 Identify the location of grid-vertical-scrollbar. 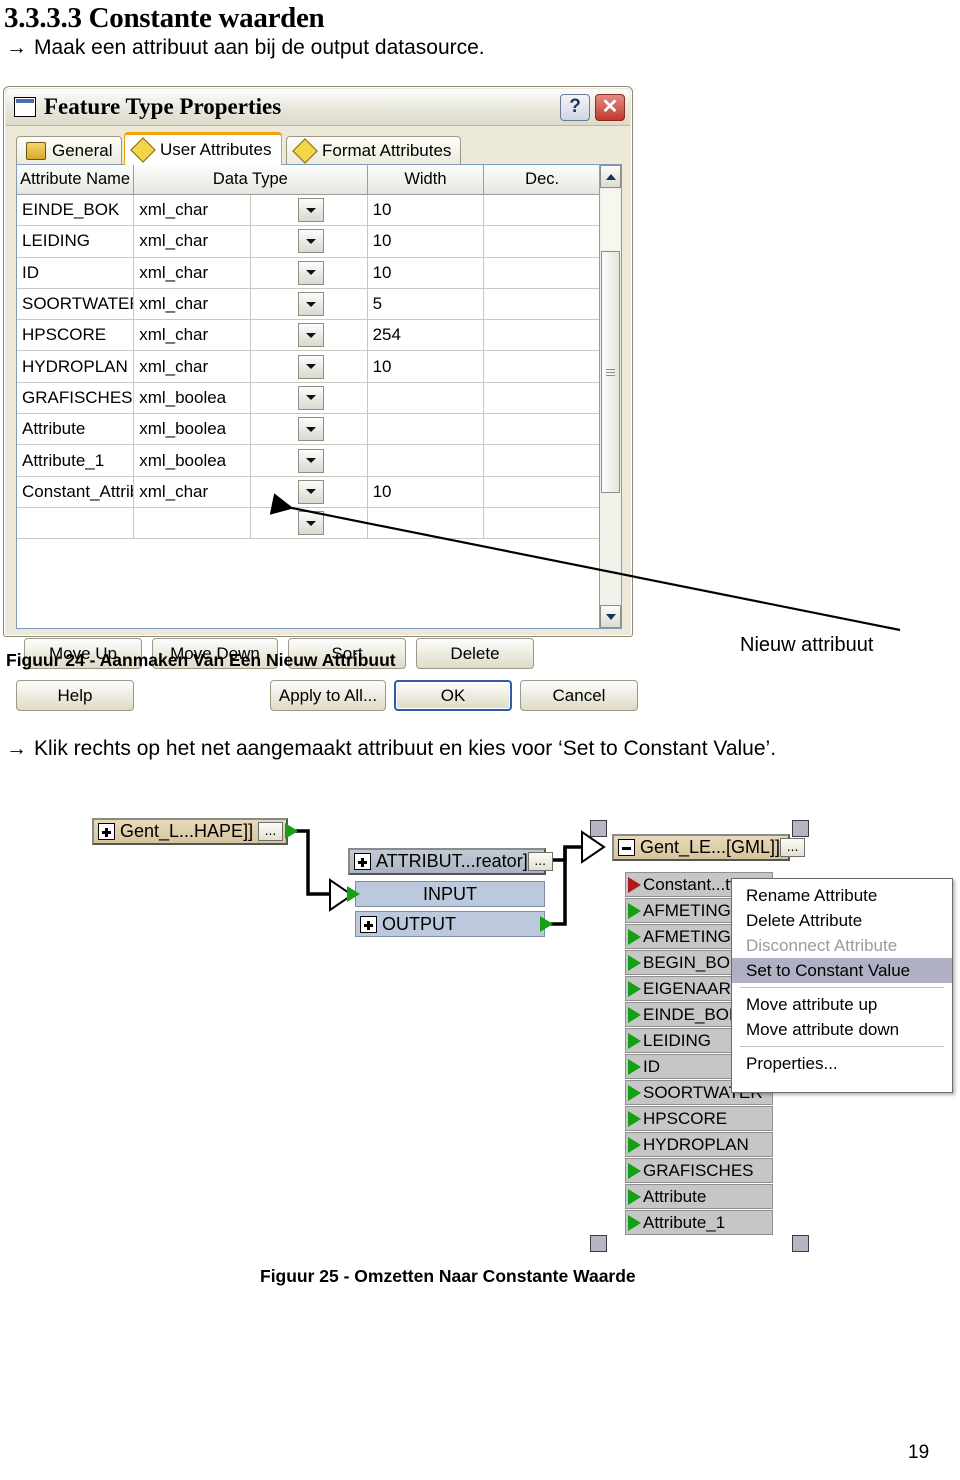
(610, 396).